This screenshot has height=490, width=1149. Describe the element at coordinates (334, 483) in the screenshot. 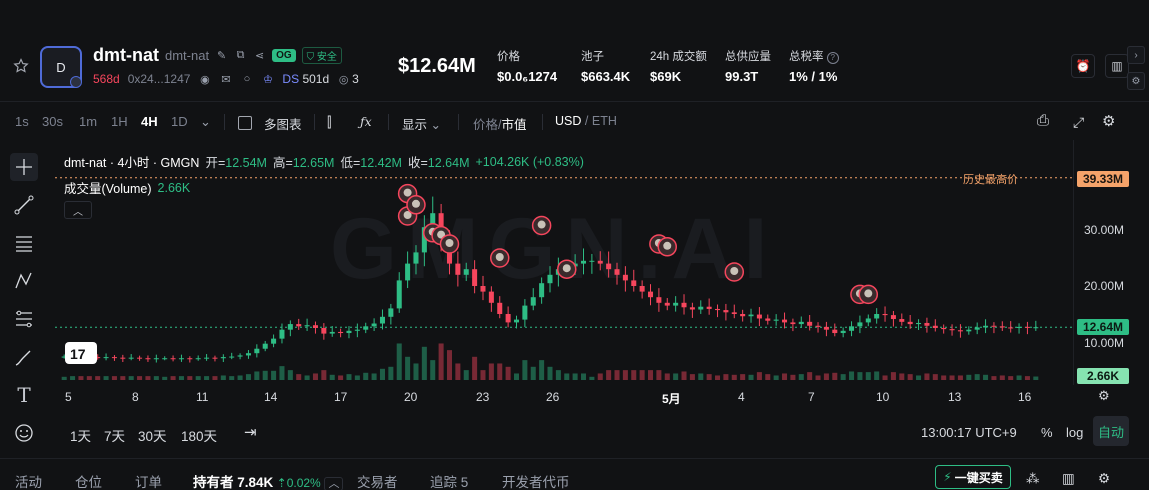

I see `holders-chevron-icon: ︿` at that location.